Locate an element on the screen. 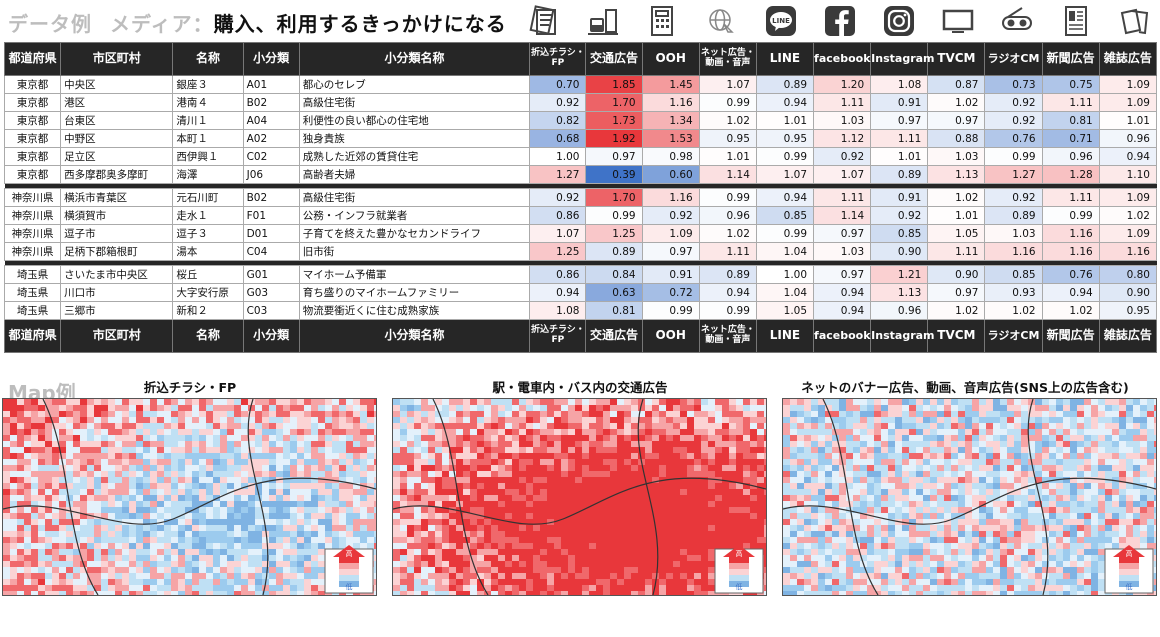 This screenshot has height=637, width=1160. score-cell: 0.91 is located at coordinates (899, 197).